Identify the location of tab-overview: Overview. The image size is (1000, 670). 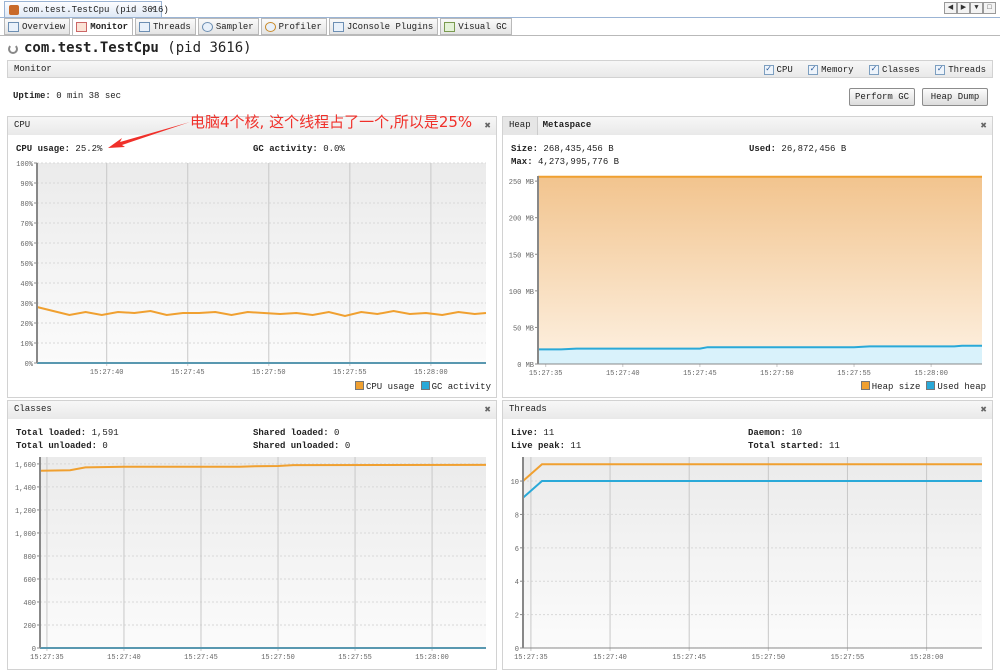
(37, 26).